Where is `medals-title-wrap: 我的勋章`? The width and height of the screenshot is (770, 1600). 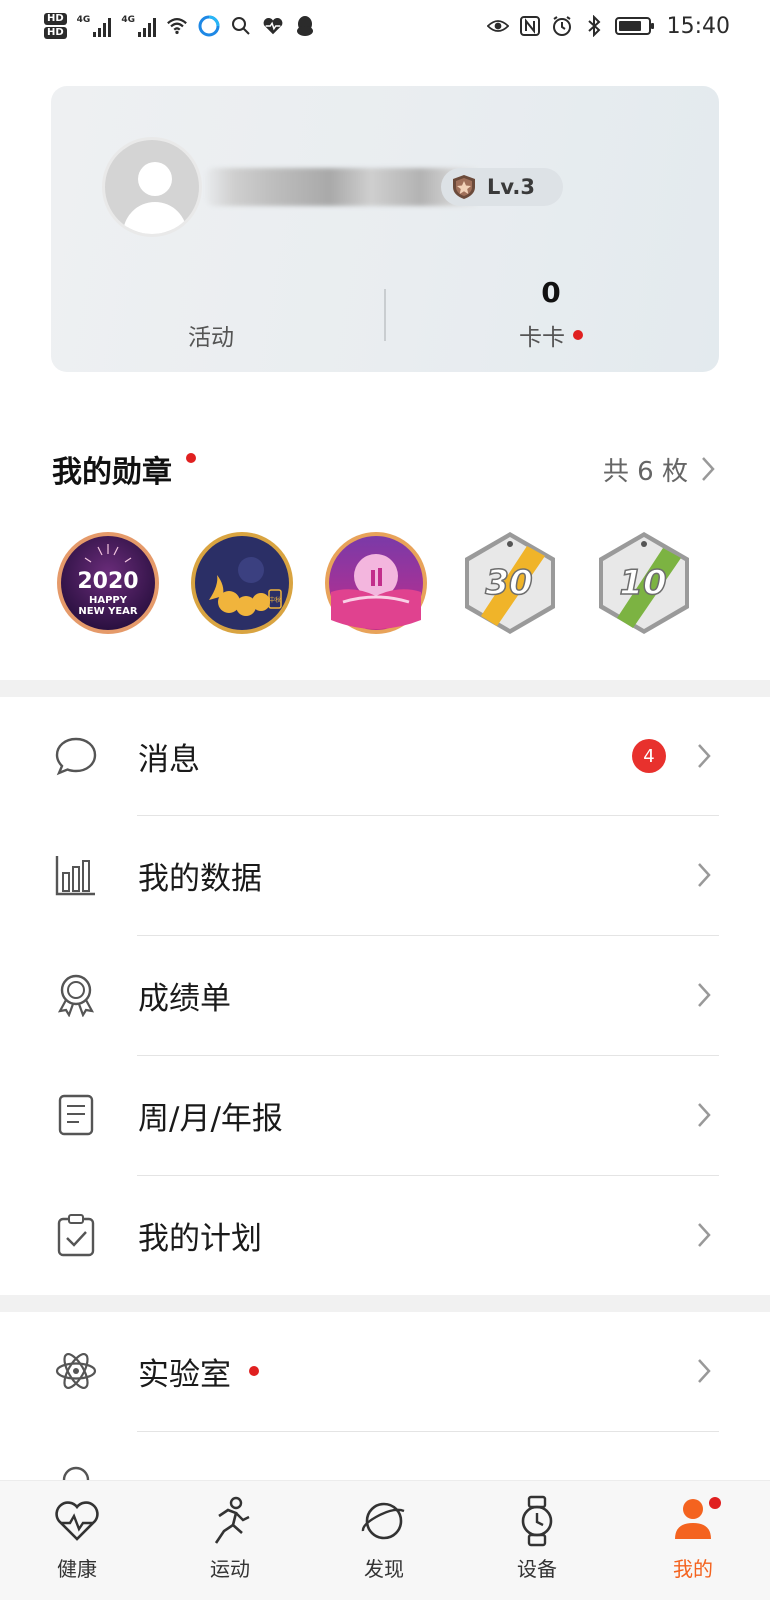 medals-title-wrap: 我的勋章 is located at coordinates (124, 469).